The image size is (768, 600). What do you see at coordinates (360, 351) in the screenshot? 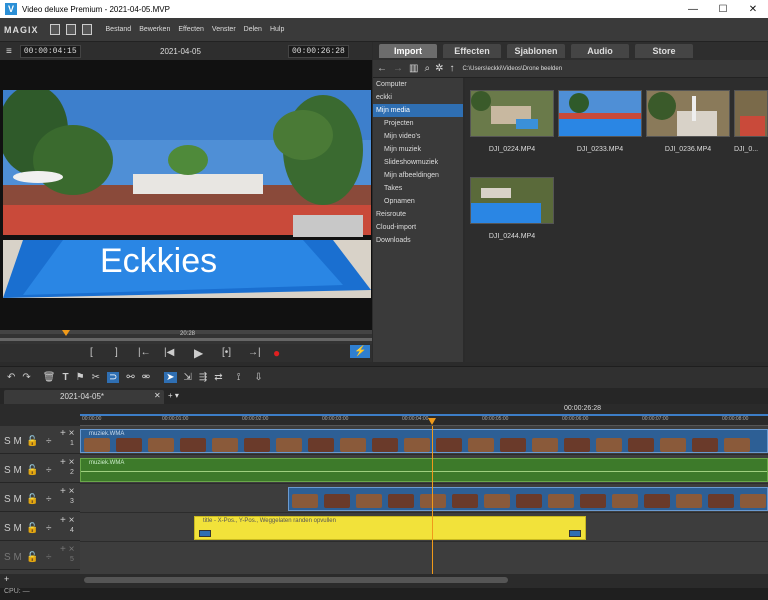
I see `quick-export-button: ⚡` at bounding box center [360, 351].